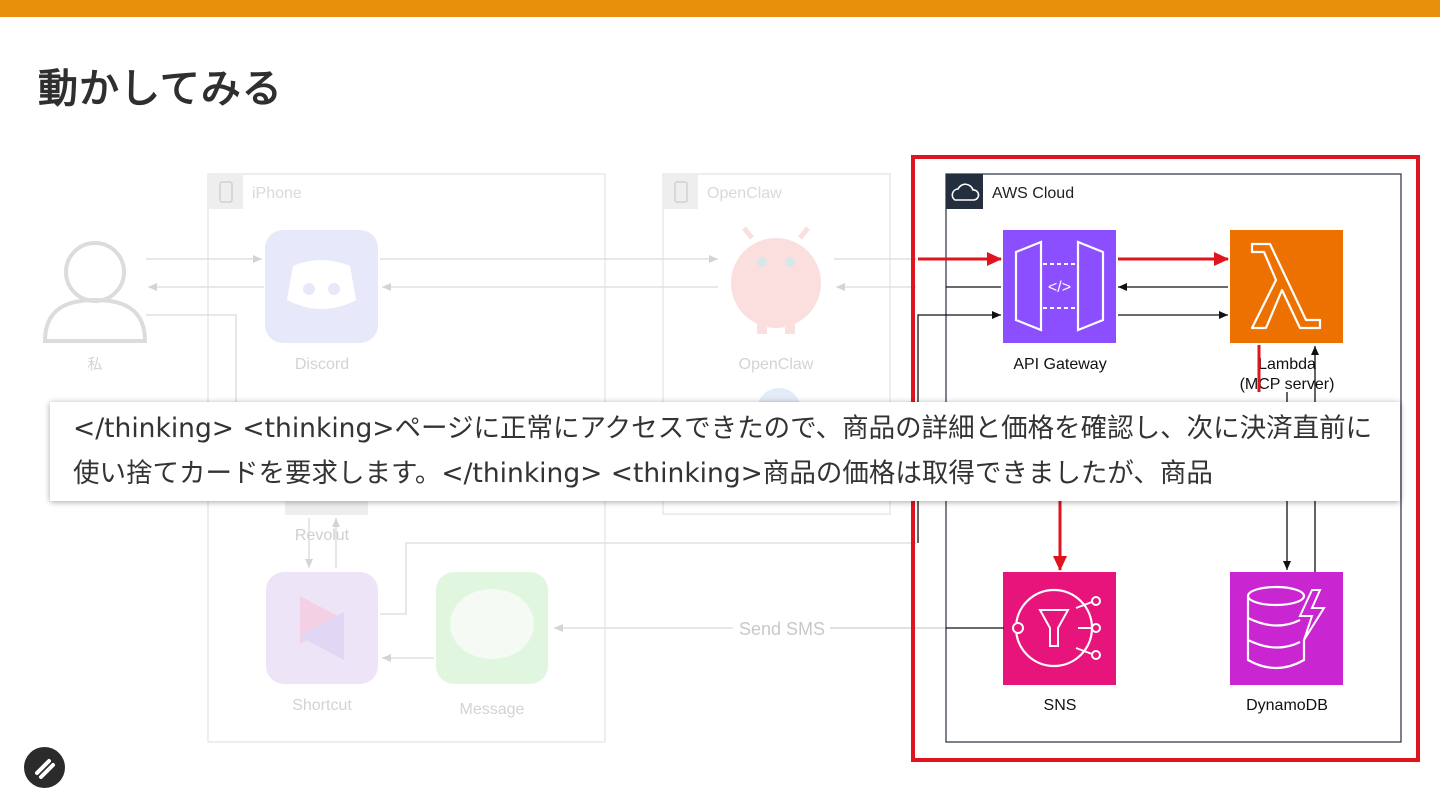  Describe the element at coordinates (1287, 384) in the screenshot. I see `lambda-sublabel: (MCP server)` at that location.